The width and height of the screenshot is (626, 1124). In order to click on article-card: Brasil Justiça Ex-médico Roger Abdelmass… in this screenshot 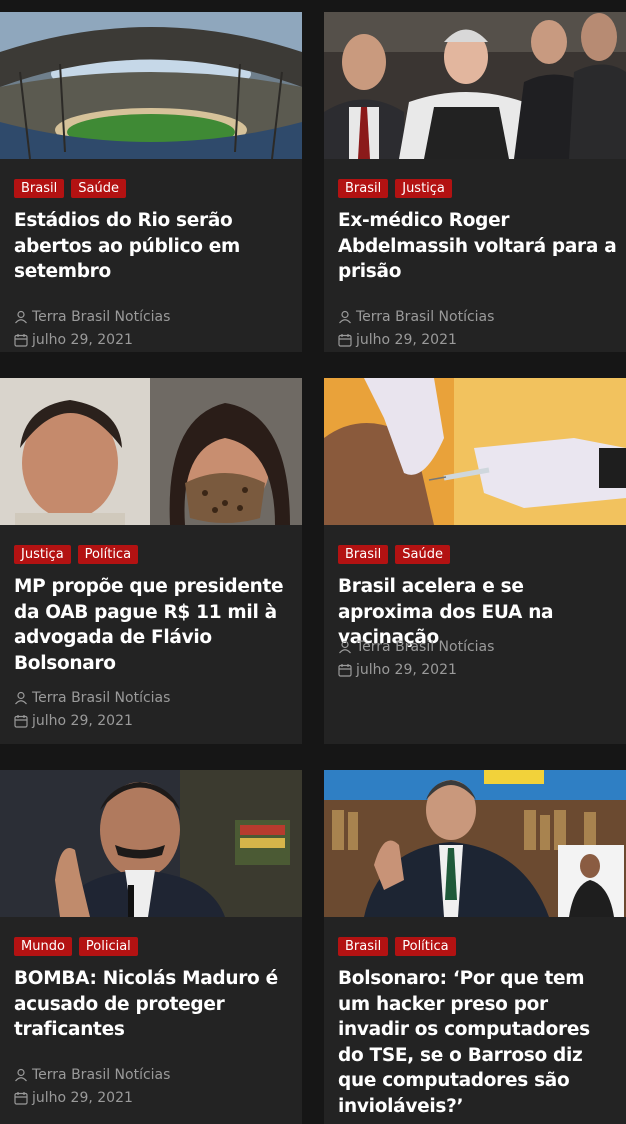, I will do `click(475, 182)`.